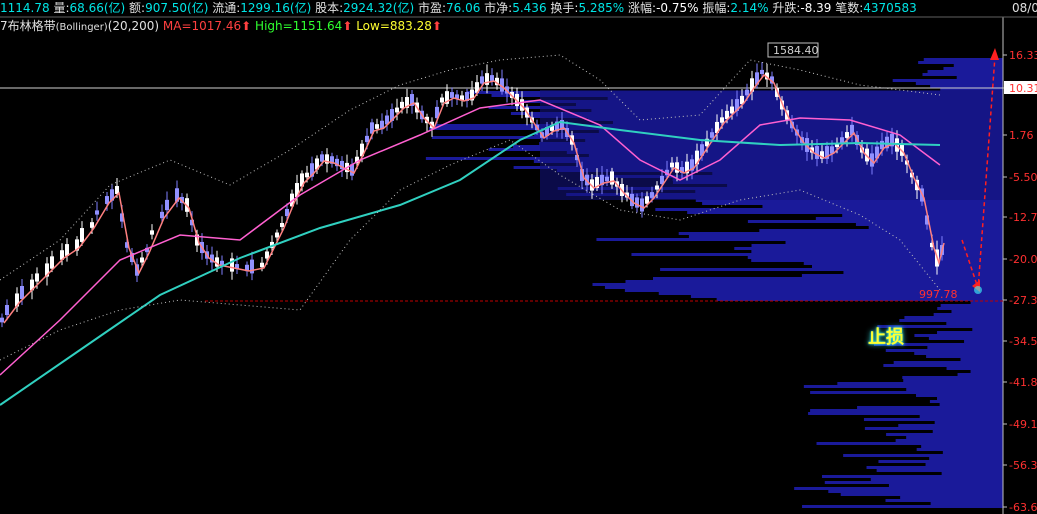 The height and width of the screenshot is (514, 1037). What do you see at coordinates (1023, 341) in the screenshot?
I see `y-axis-tick-label: -34.58` at bounding box center [1023, 341].